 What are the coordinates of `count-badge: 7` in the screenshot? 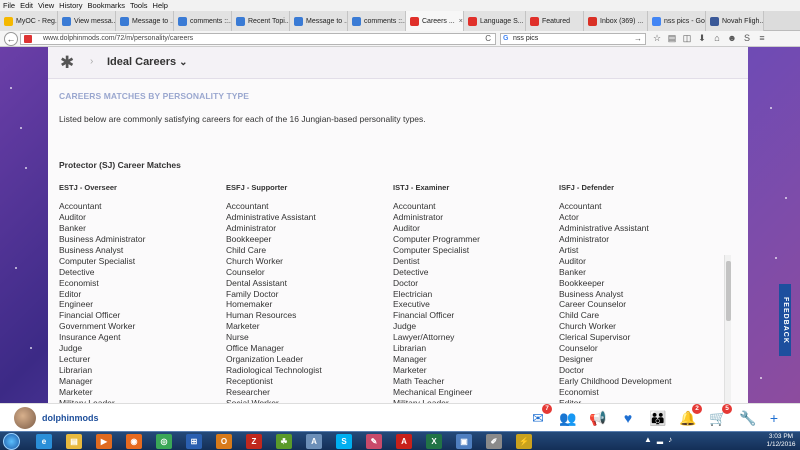 It's located at (547, 409).